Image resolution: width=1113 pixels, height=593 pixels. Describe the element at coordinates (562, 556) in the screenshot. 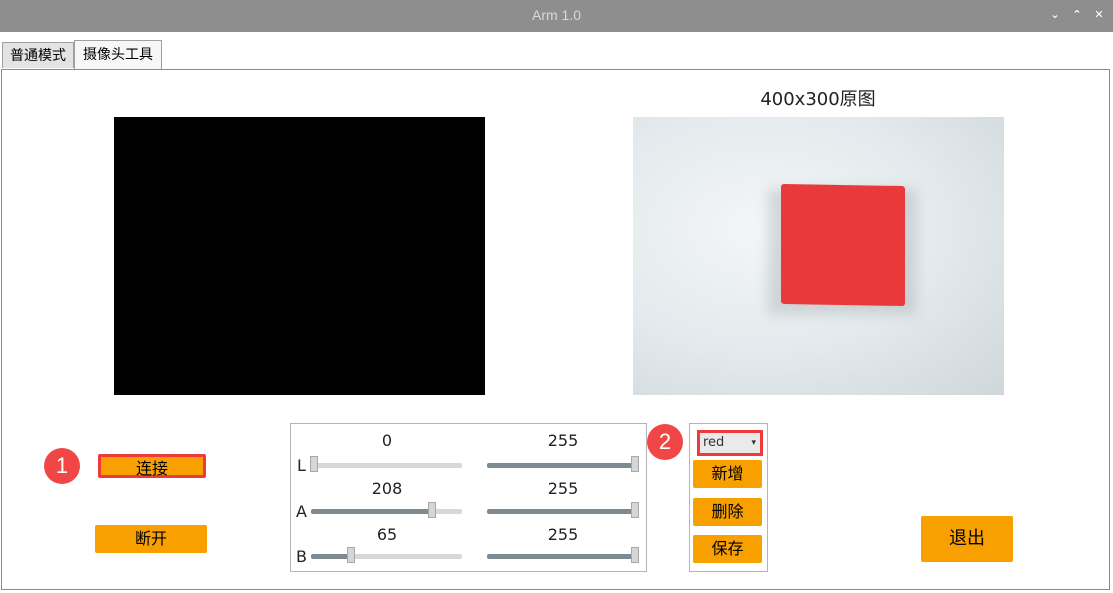

I see `b-max-slider-track` at that location.